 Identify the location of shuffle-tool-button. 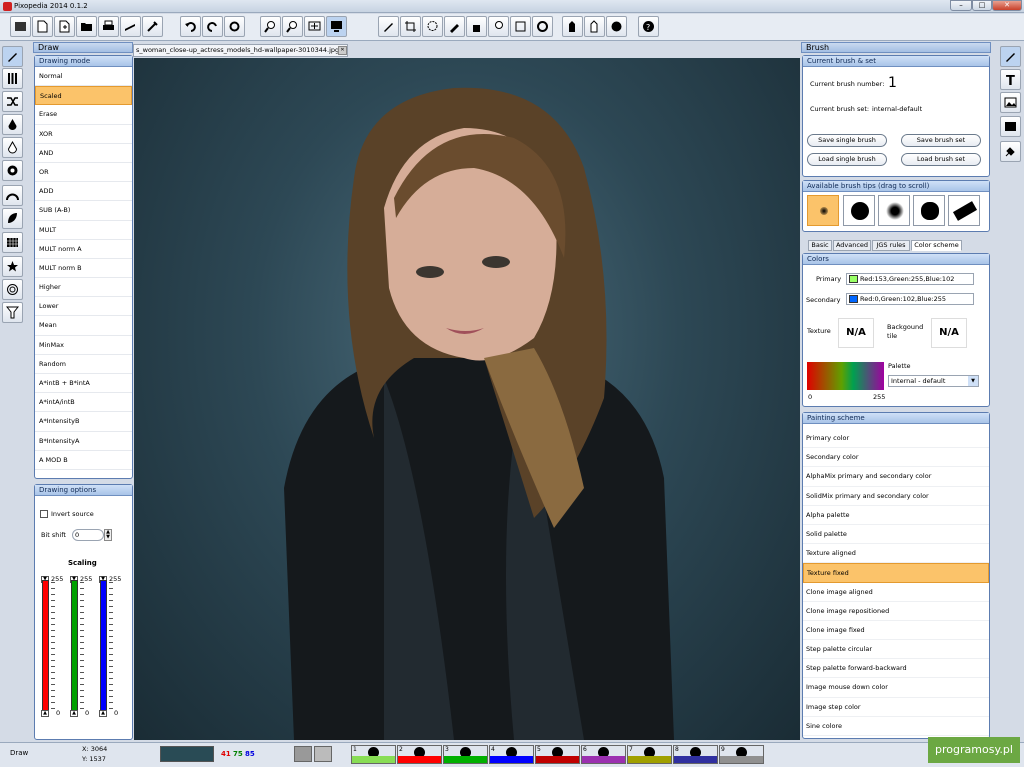
(12, 101).